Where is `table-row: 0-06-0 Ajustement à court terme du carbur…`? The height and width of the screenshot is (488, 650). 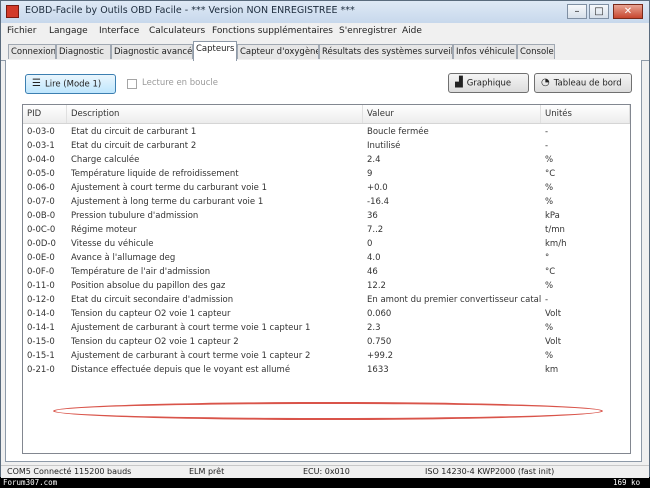 table-row: 0-06-0 Ajustement à court terme du carbur… is located at coordinates (326, 188).